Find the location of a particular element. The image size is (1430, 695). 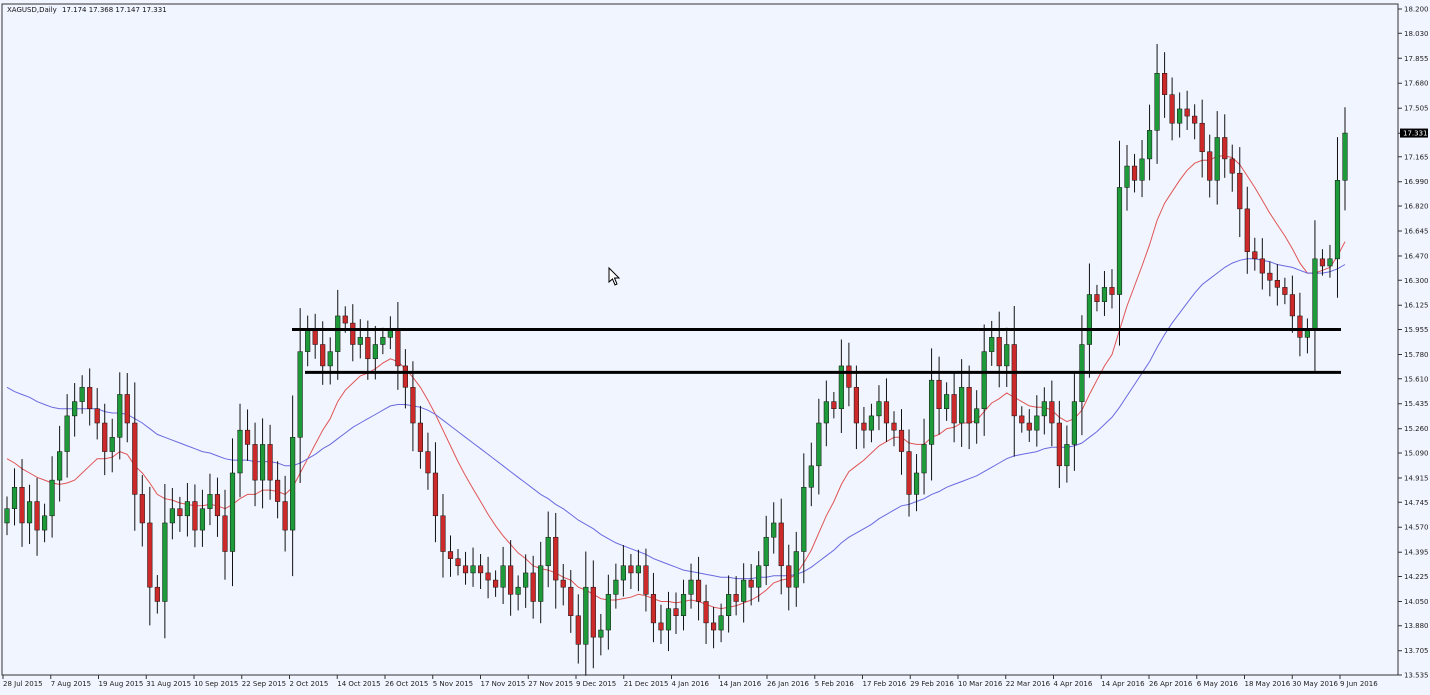

date-tick-label: 10 Mar 2016 is located at coordinates (980, 684).